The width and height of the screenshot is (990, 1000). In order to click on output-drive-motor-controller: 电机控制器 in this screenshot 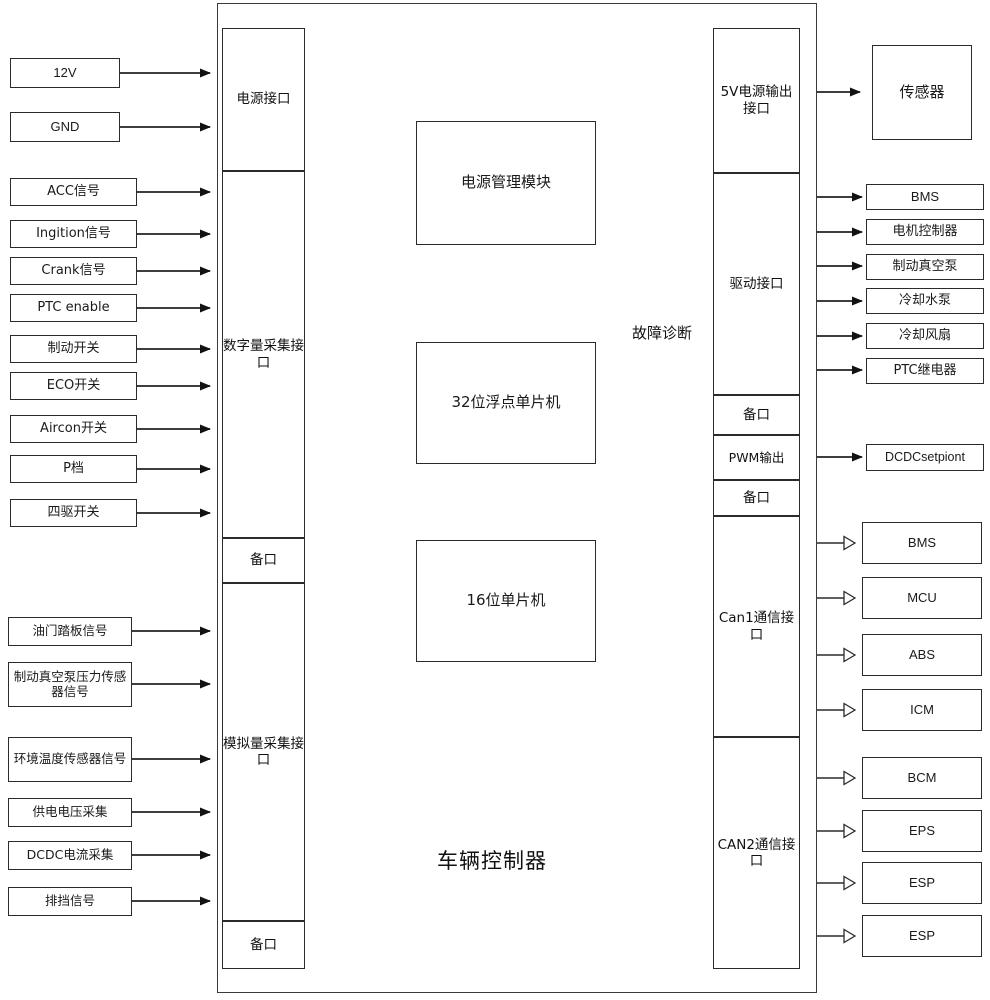, I will do `click(925, 232)`.